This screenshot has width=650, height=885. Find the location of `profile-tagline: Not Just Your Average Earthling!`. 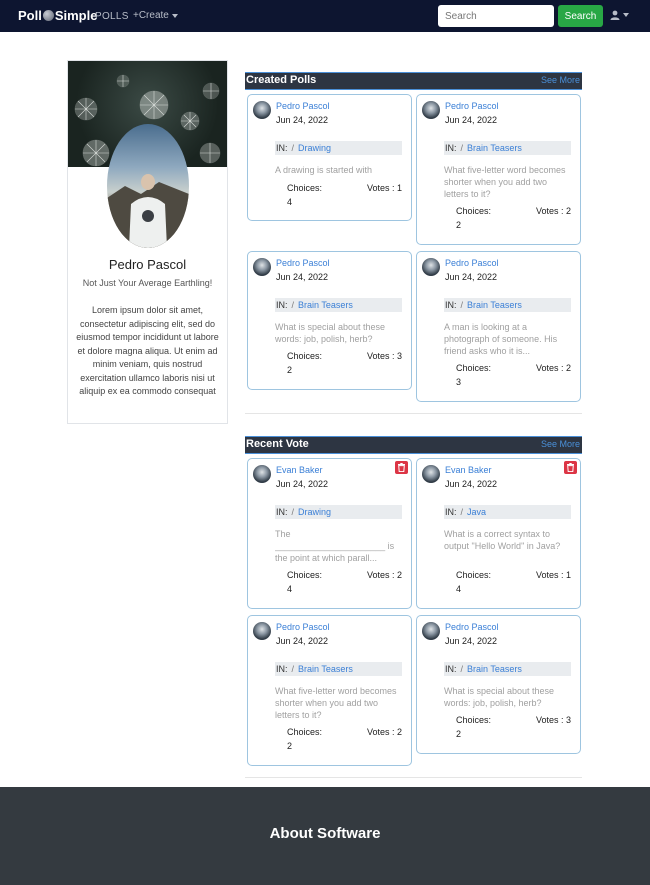

profile-tagline: Not Just Your Average Earthling! is located at coordinates (147, 283).